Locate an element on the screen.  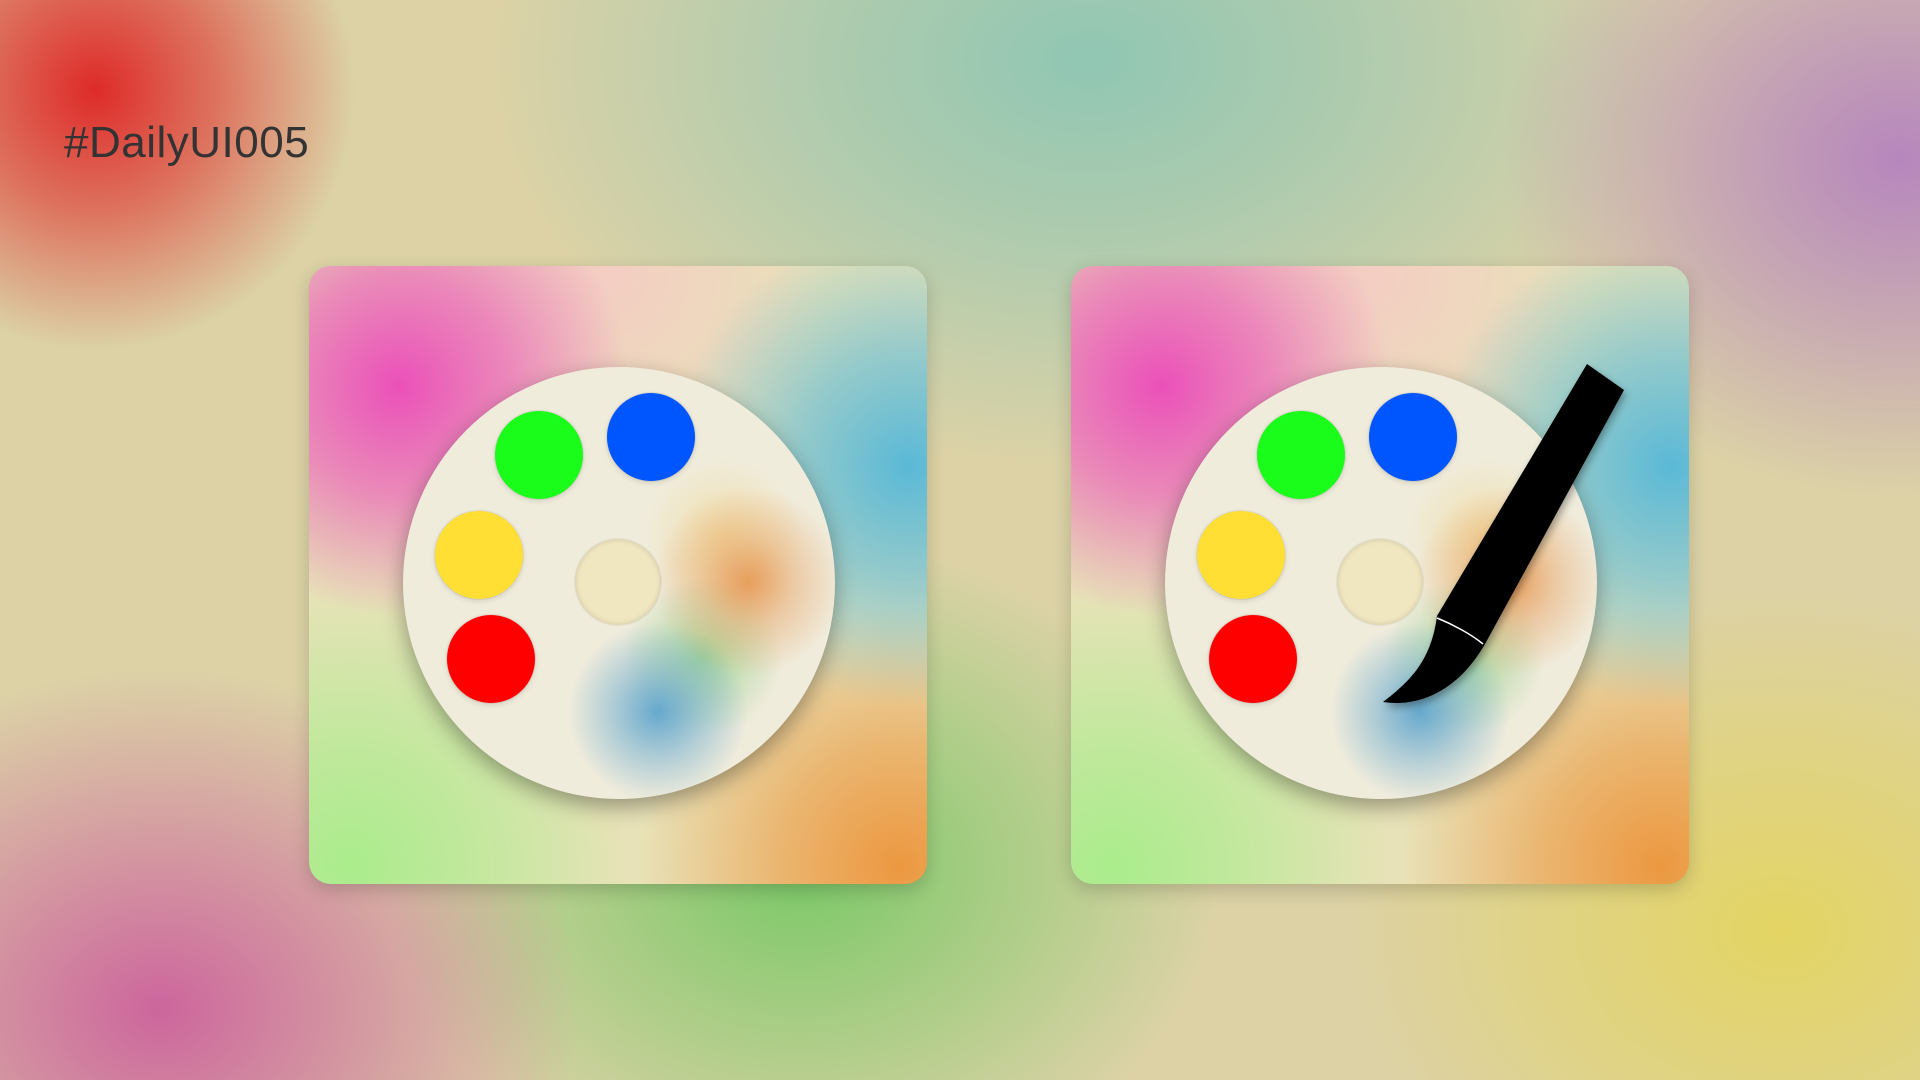
page-title: #DailyUI005 is located at coordinates (187, 142).